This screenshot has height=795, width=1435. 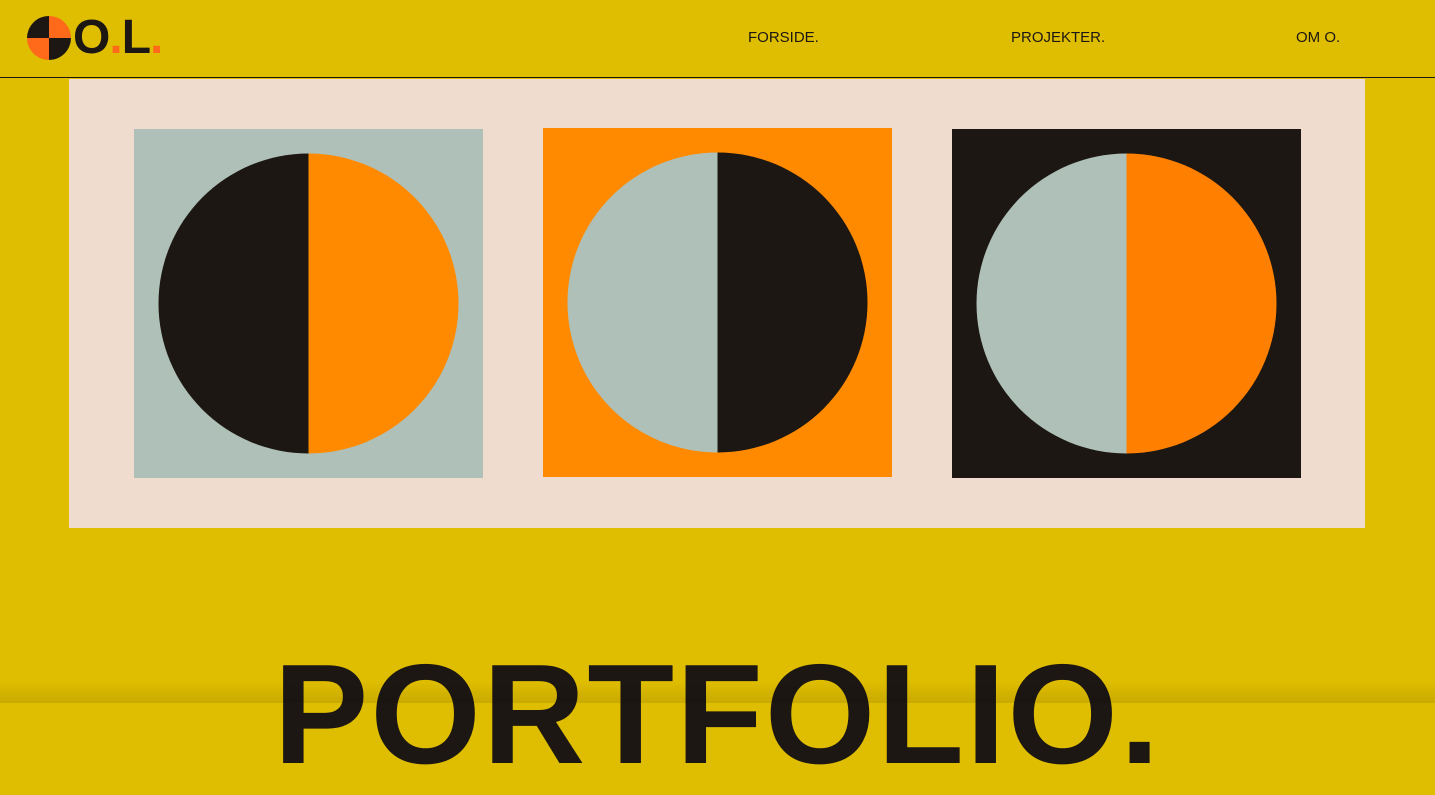 I want to click on logo-letter-l: L, so click(x=136, y=37).